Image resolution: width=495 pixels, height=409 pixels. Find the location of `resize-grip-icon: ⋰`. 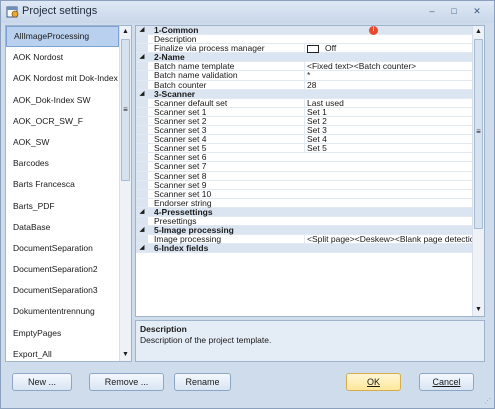

resize-grip-icon: ⋰ is located at coordinates (488, 402).